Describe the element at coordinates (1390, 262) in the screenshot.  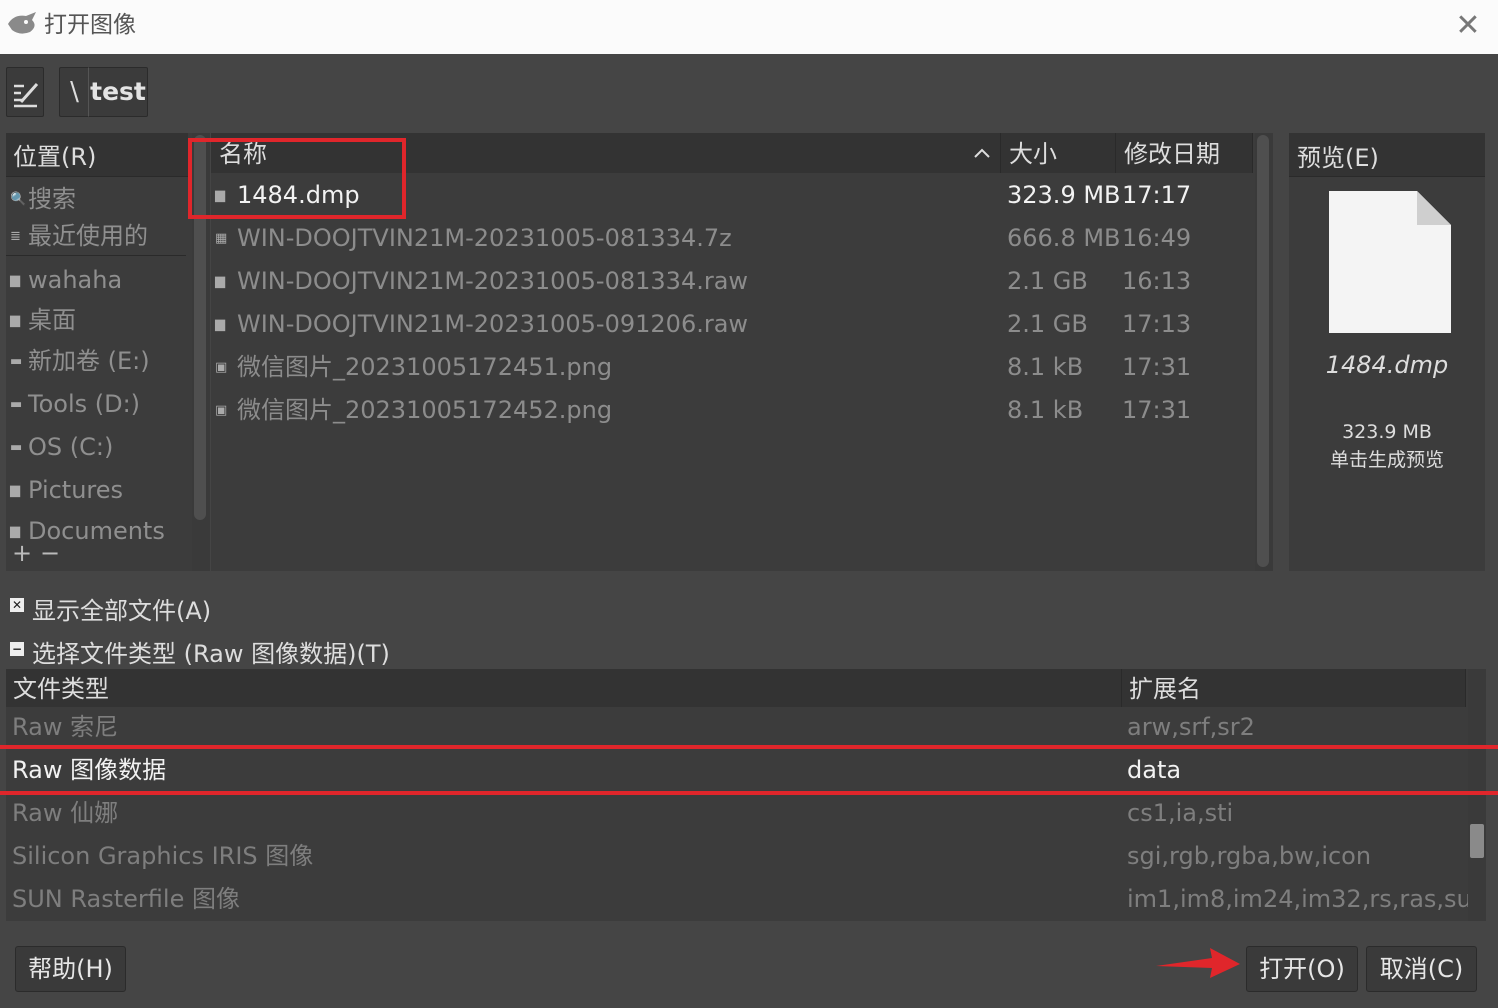
I see `document-preview-icon` at that location.